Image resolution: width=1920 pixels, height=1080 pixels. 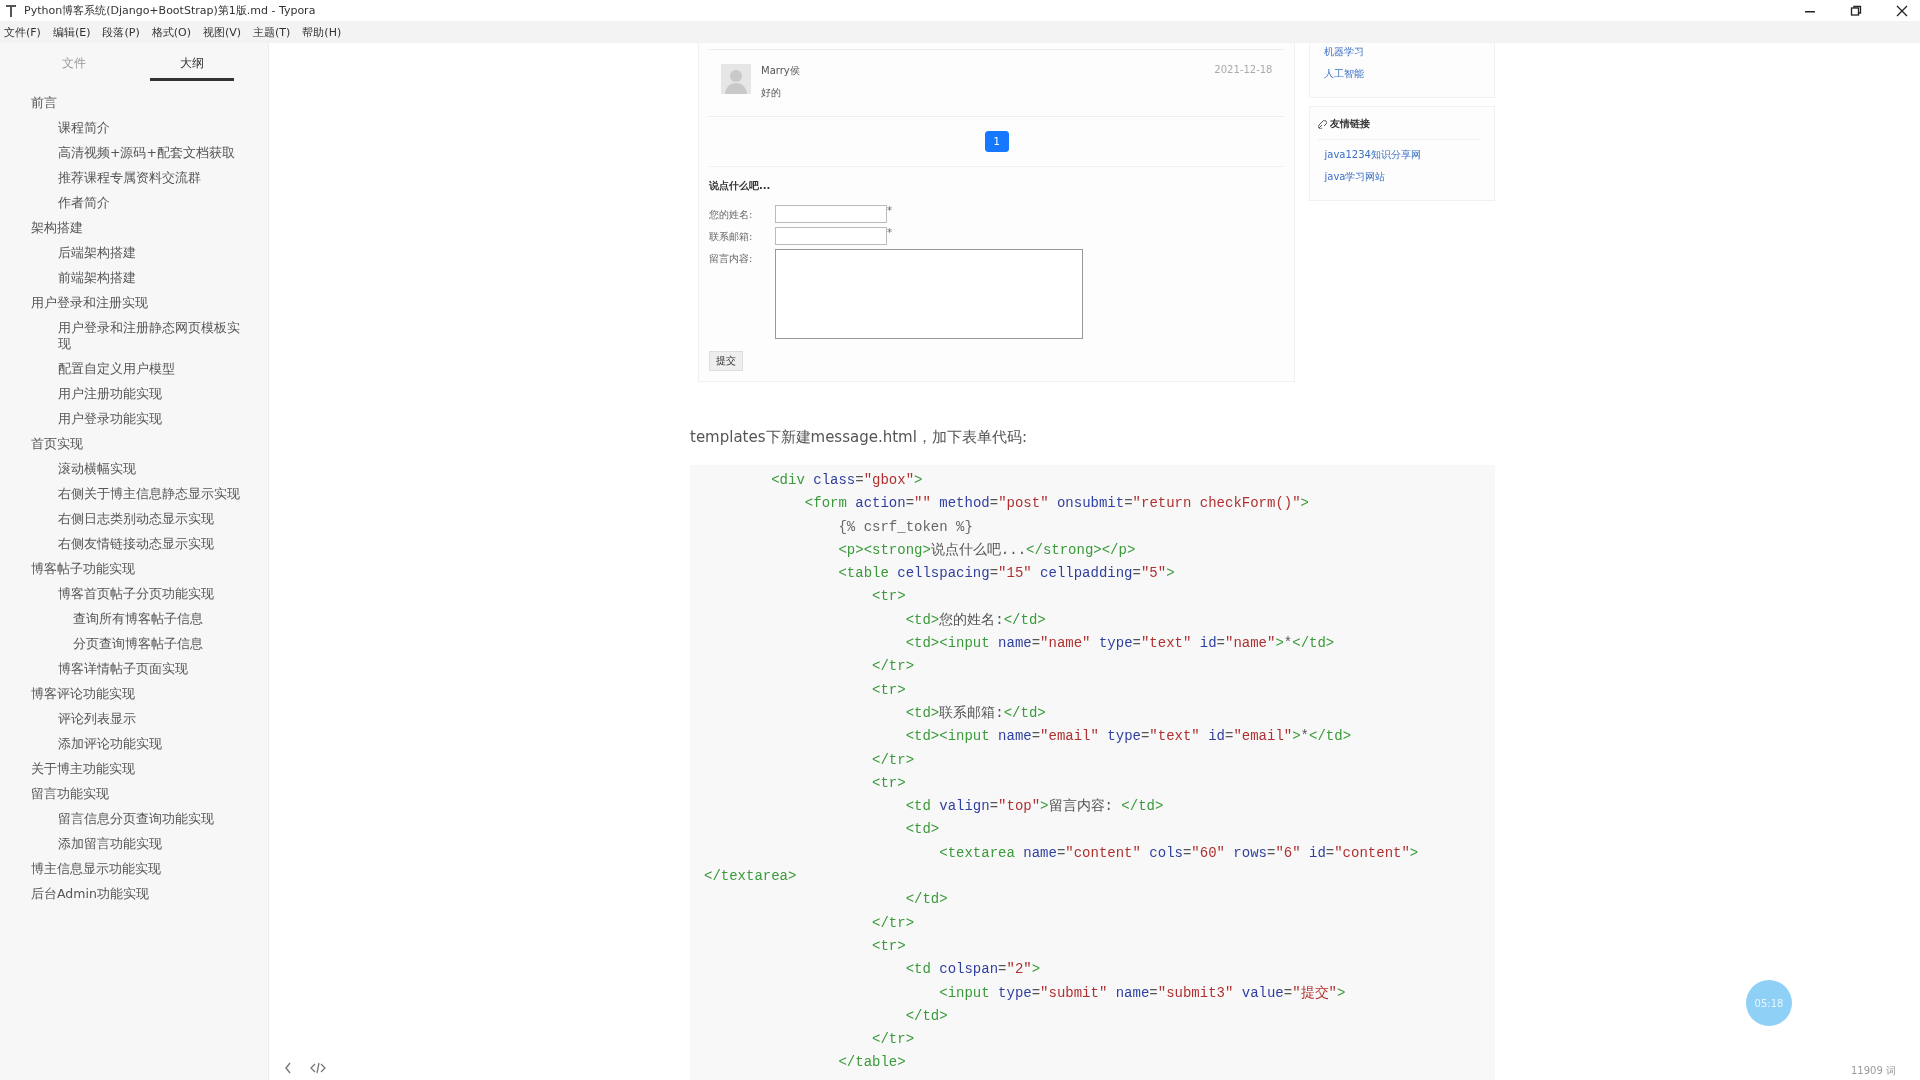 I want to click on outline-item: 博主信息显示功能实现, so click(x=134, y=869).